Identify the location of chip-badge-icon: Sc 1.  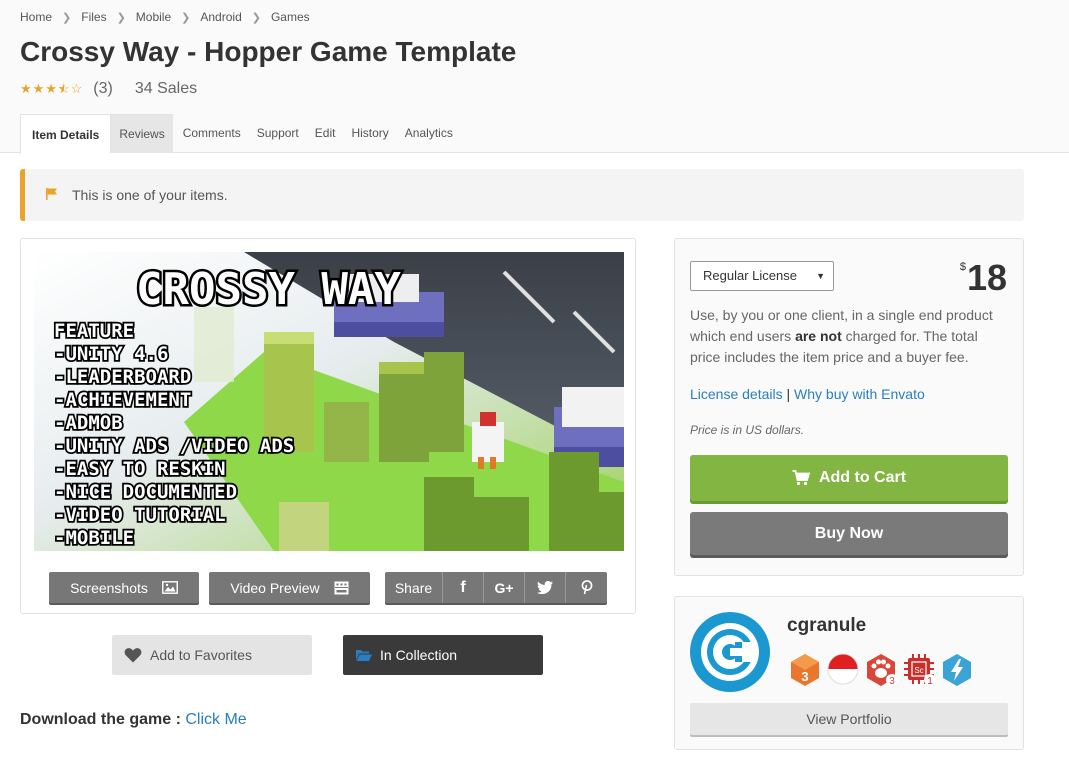
(919, 670).